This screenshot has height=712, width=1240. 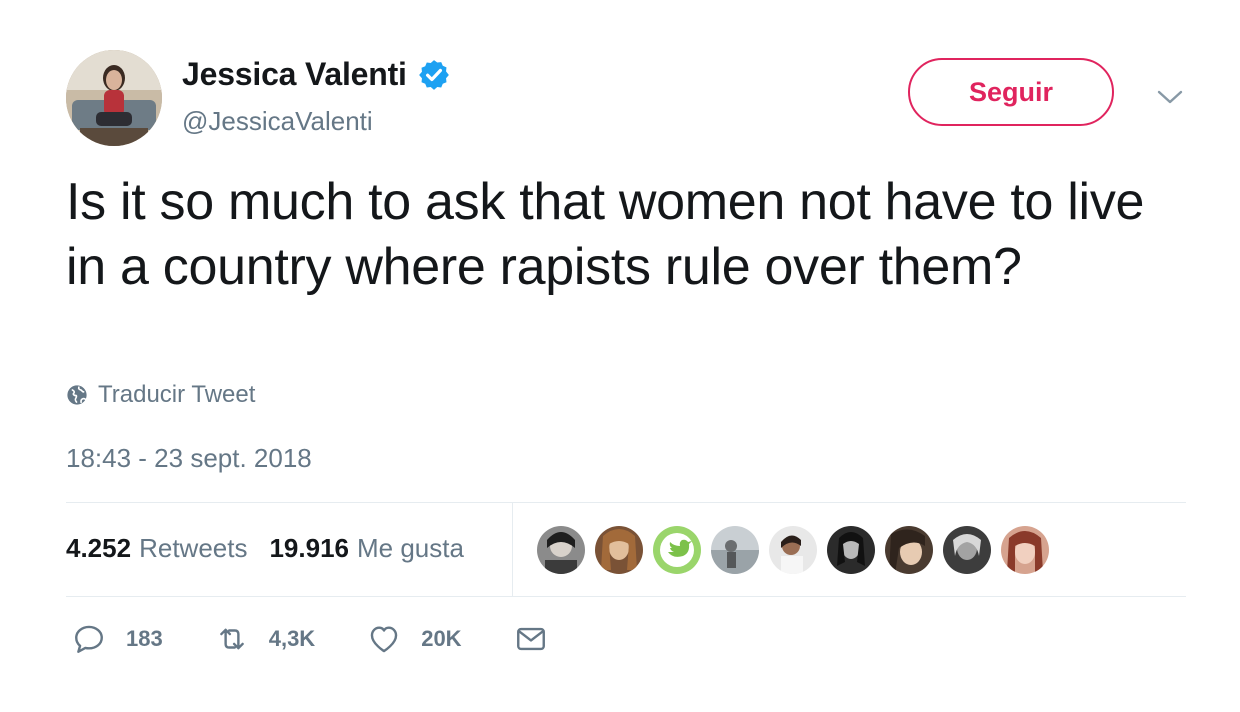 What do you see at coordinates (99, 548) in the screenshot?
I see `retweets-count: 4.252` at bounding box center [99, 548].